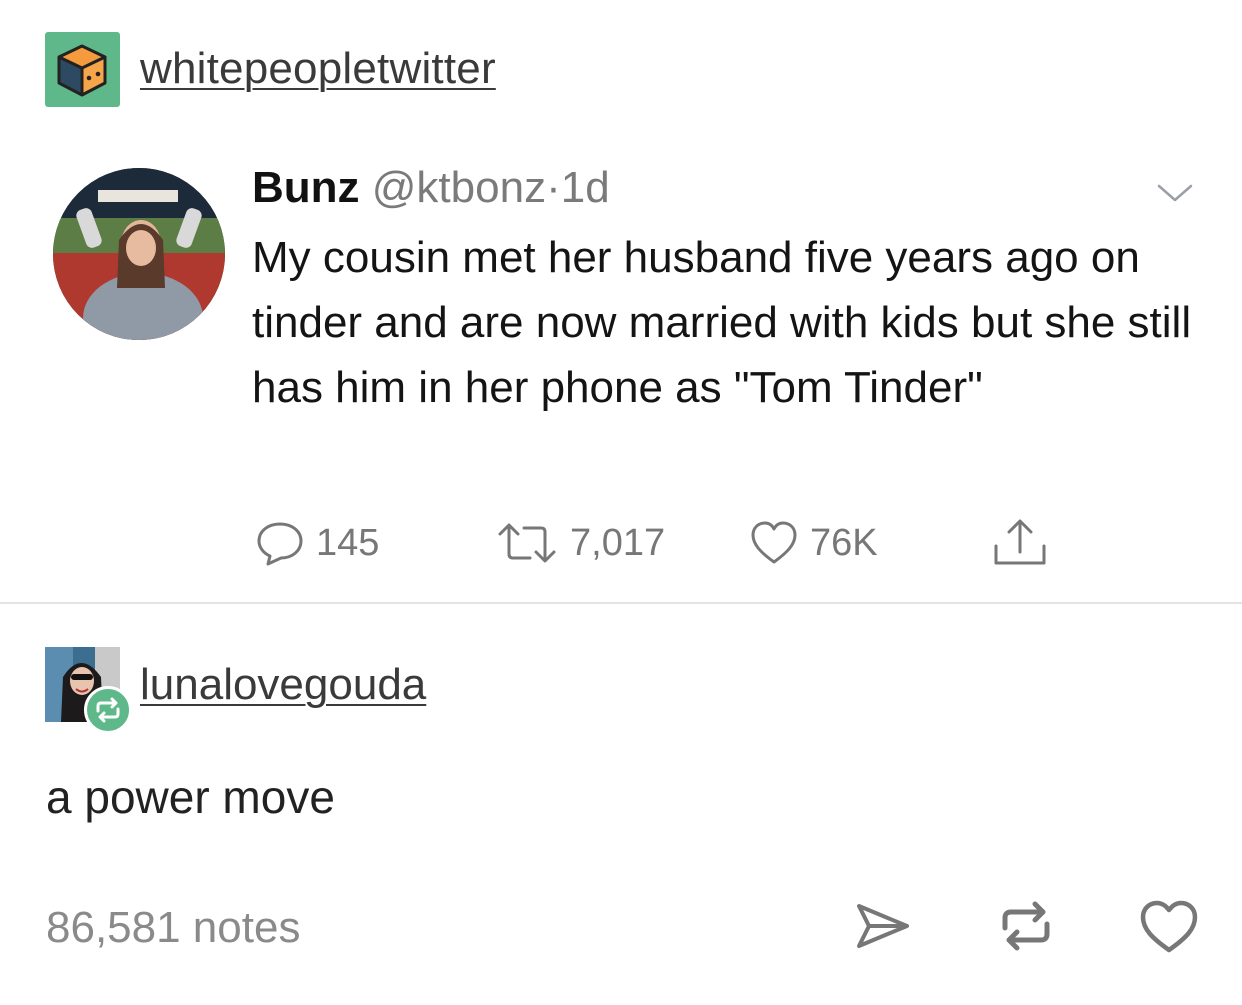  I want to click on reply-count: 145, so click(348, 542).